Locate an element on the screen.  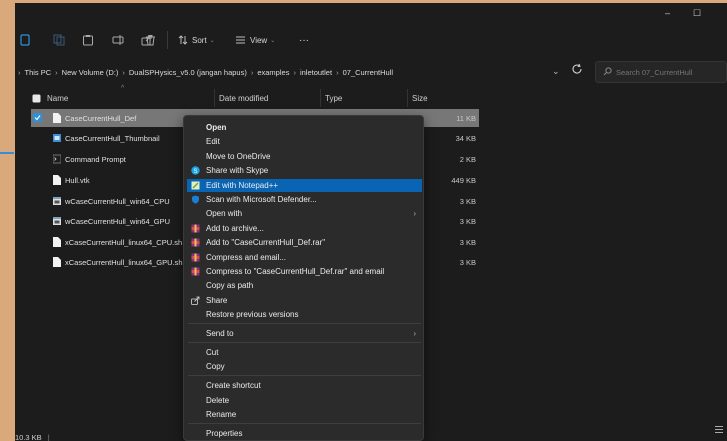
menu-item-label: Cut is located at coordinates (212, 352).